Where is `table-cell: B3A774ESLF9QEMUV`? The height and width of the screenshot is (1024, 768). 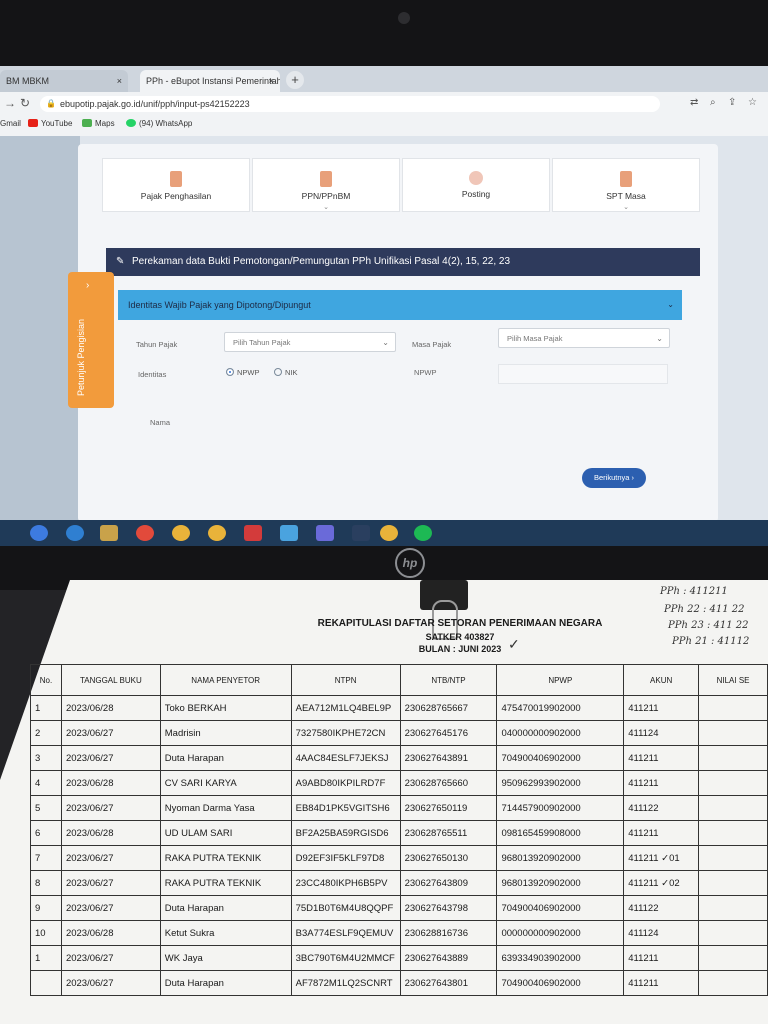
table-cell: B3A774ESLF9QEMUV is located at coordinates (345, 933).